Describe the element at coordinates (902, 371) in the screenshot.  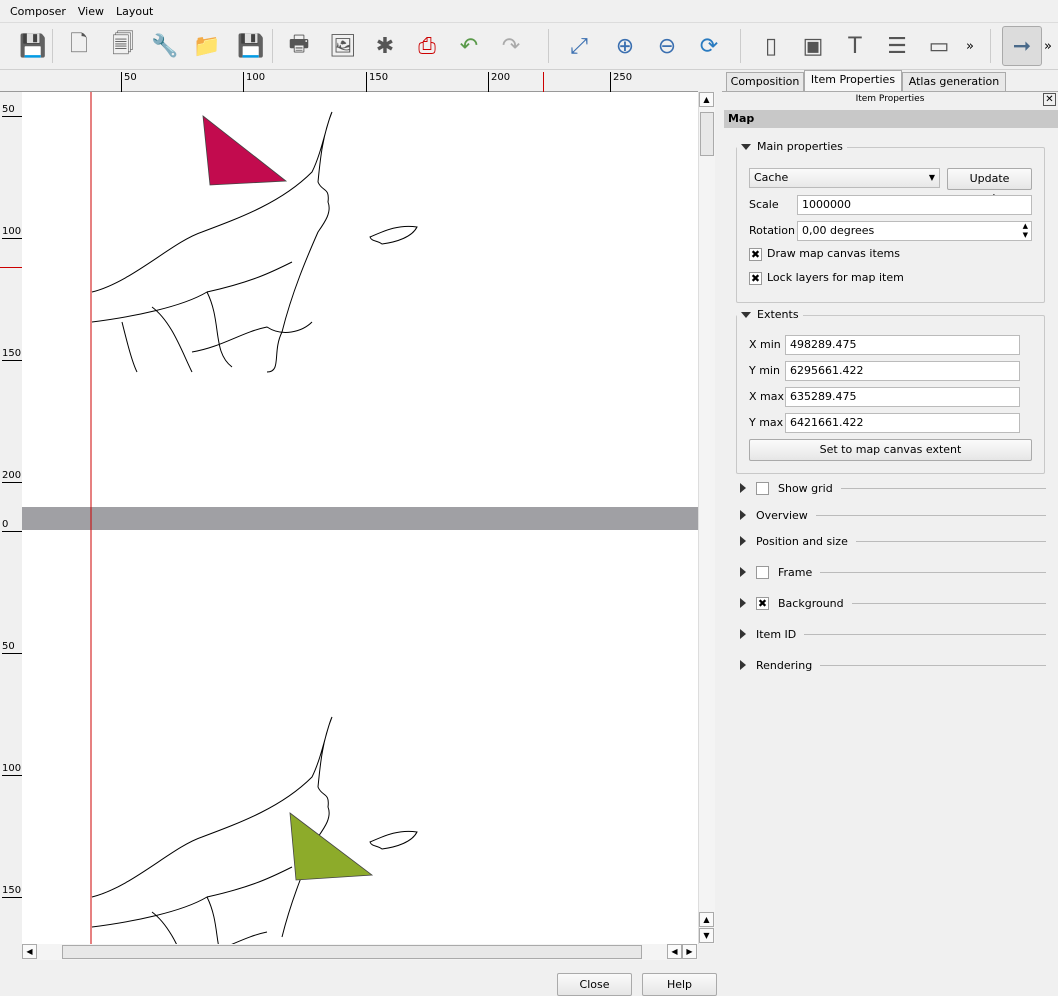
I see `ymin-input: 6295661.422` at that location.